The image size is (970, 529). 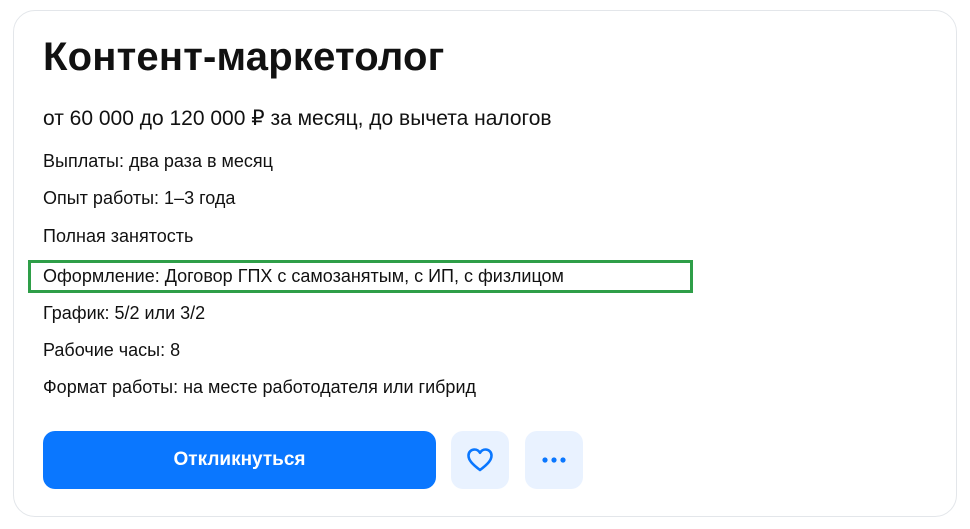 I want to click on highlight-frame, so click(x=360, y=276).